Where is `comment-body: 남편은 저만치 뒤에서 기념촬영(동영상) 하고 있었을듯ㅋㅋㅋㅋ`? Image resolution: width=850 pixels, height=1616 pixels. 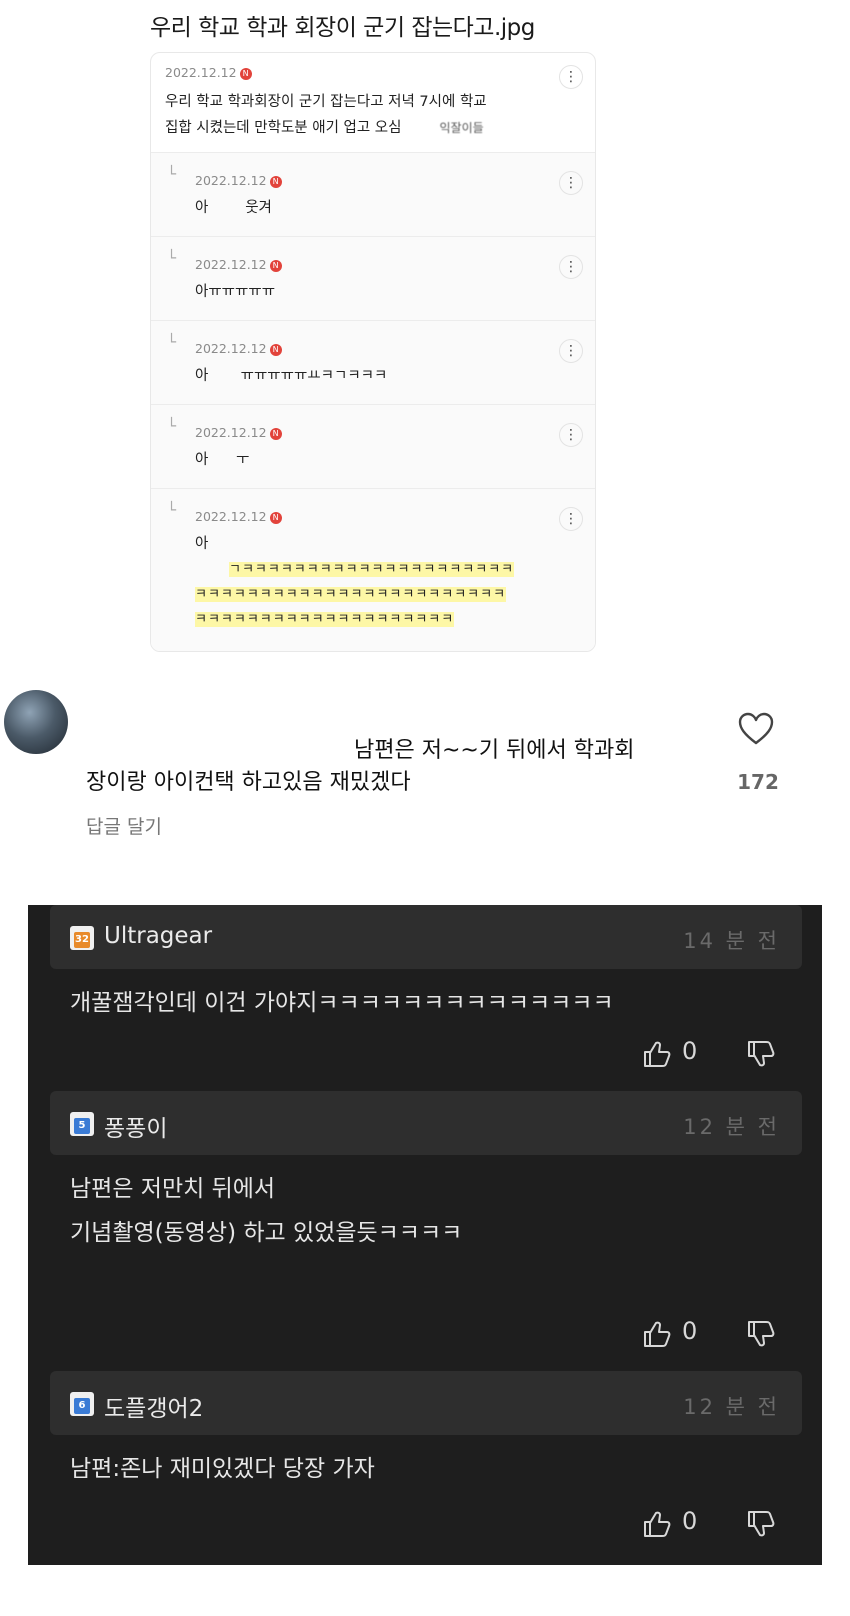 comment-body: 남편은 저만치 뒤에서 기념촬영(동영상) 하고 있었을듯ㅋㅋㅋㅋ is located at coordinates (266, 1211).